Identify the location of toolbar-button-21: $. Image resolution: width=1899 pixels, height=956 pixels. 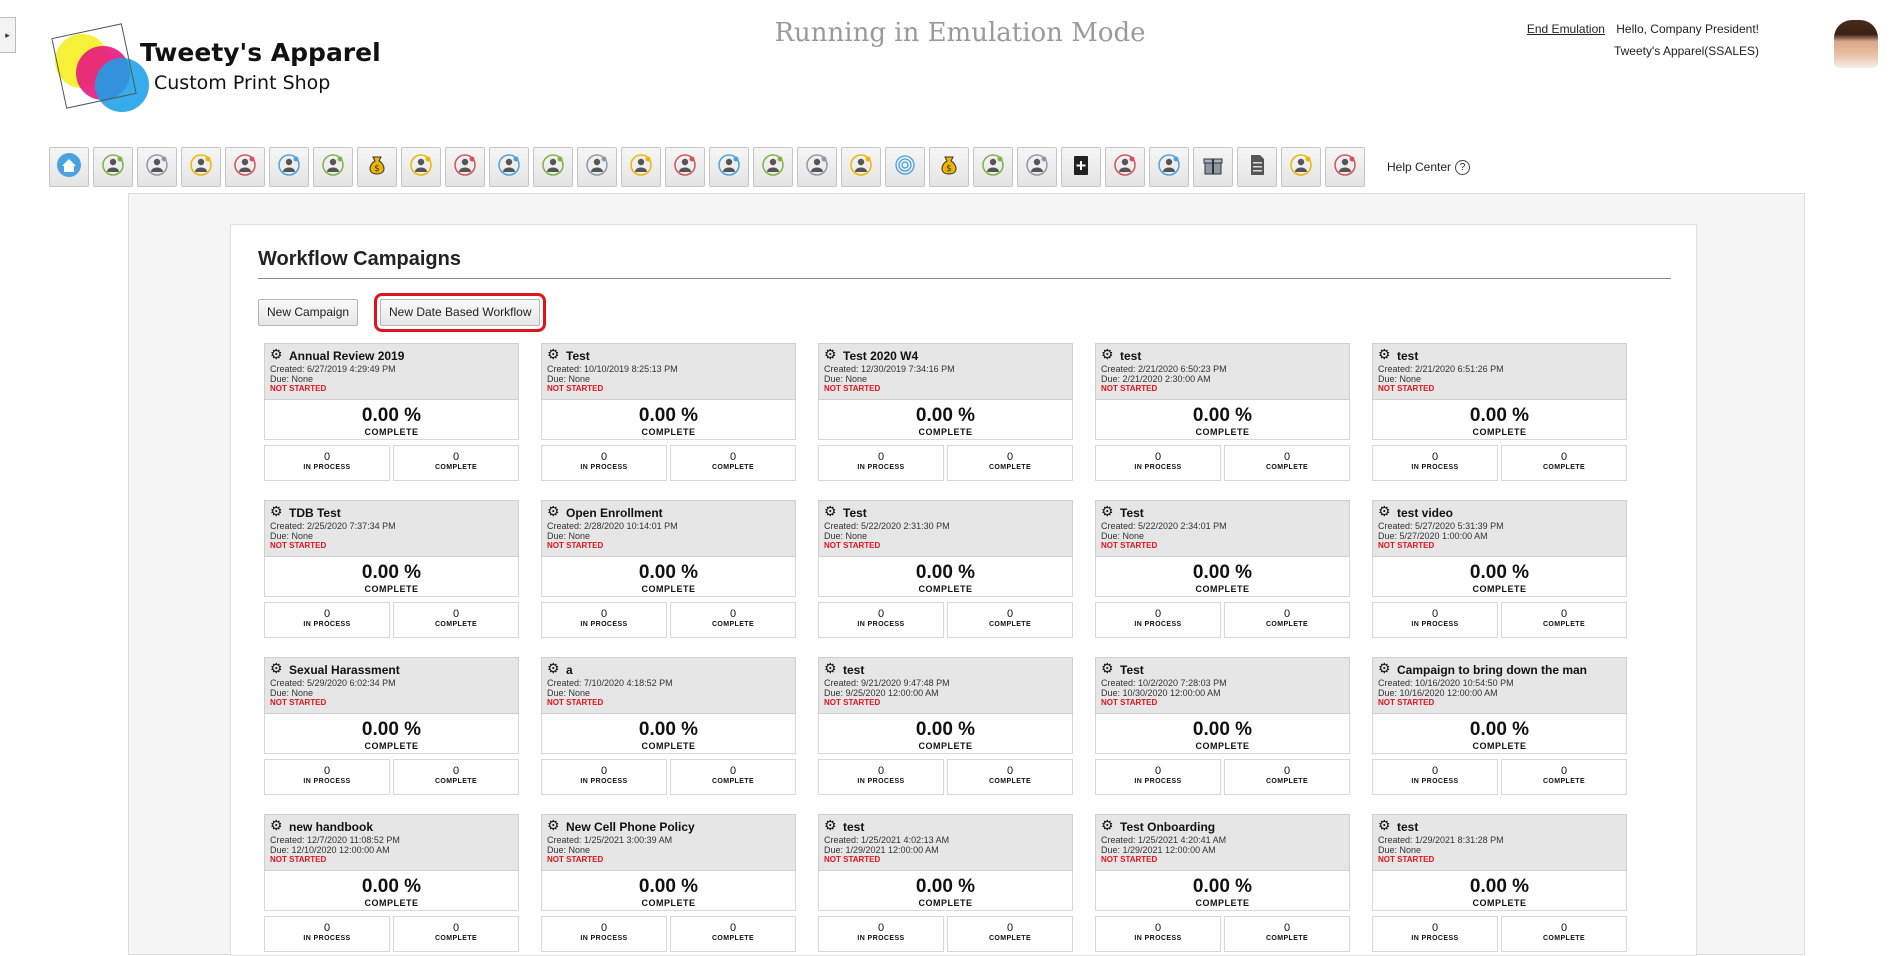
(949, 167).